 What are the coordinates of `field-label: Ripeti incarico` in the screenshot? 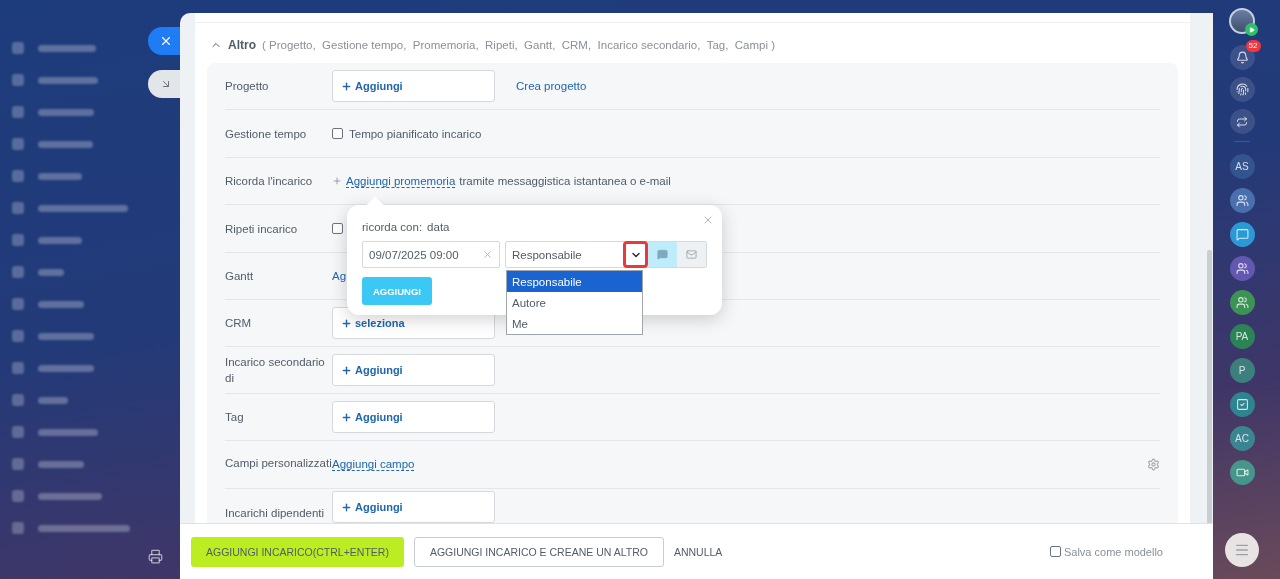 It's located at (262, 229).